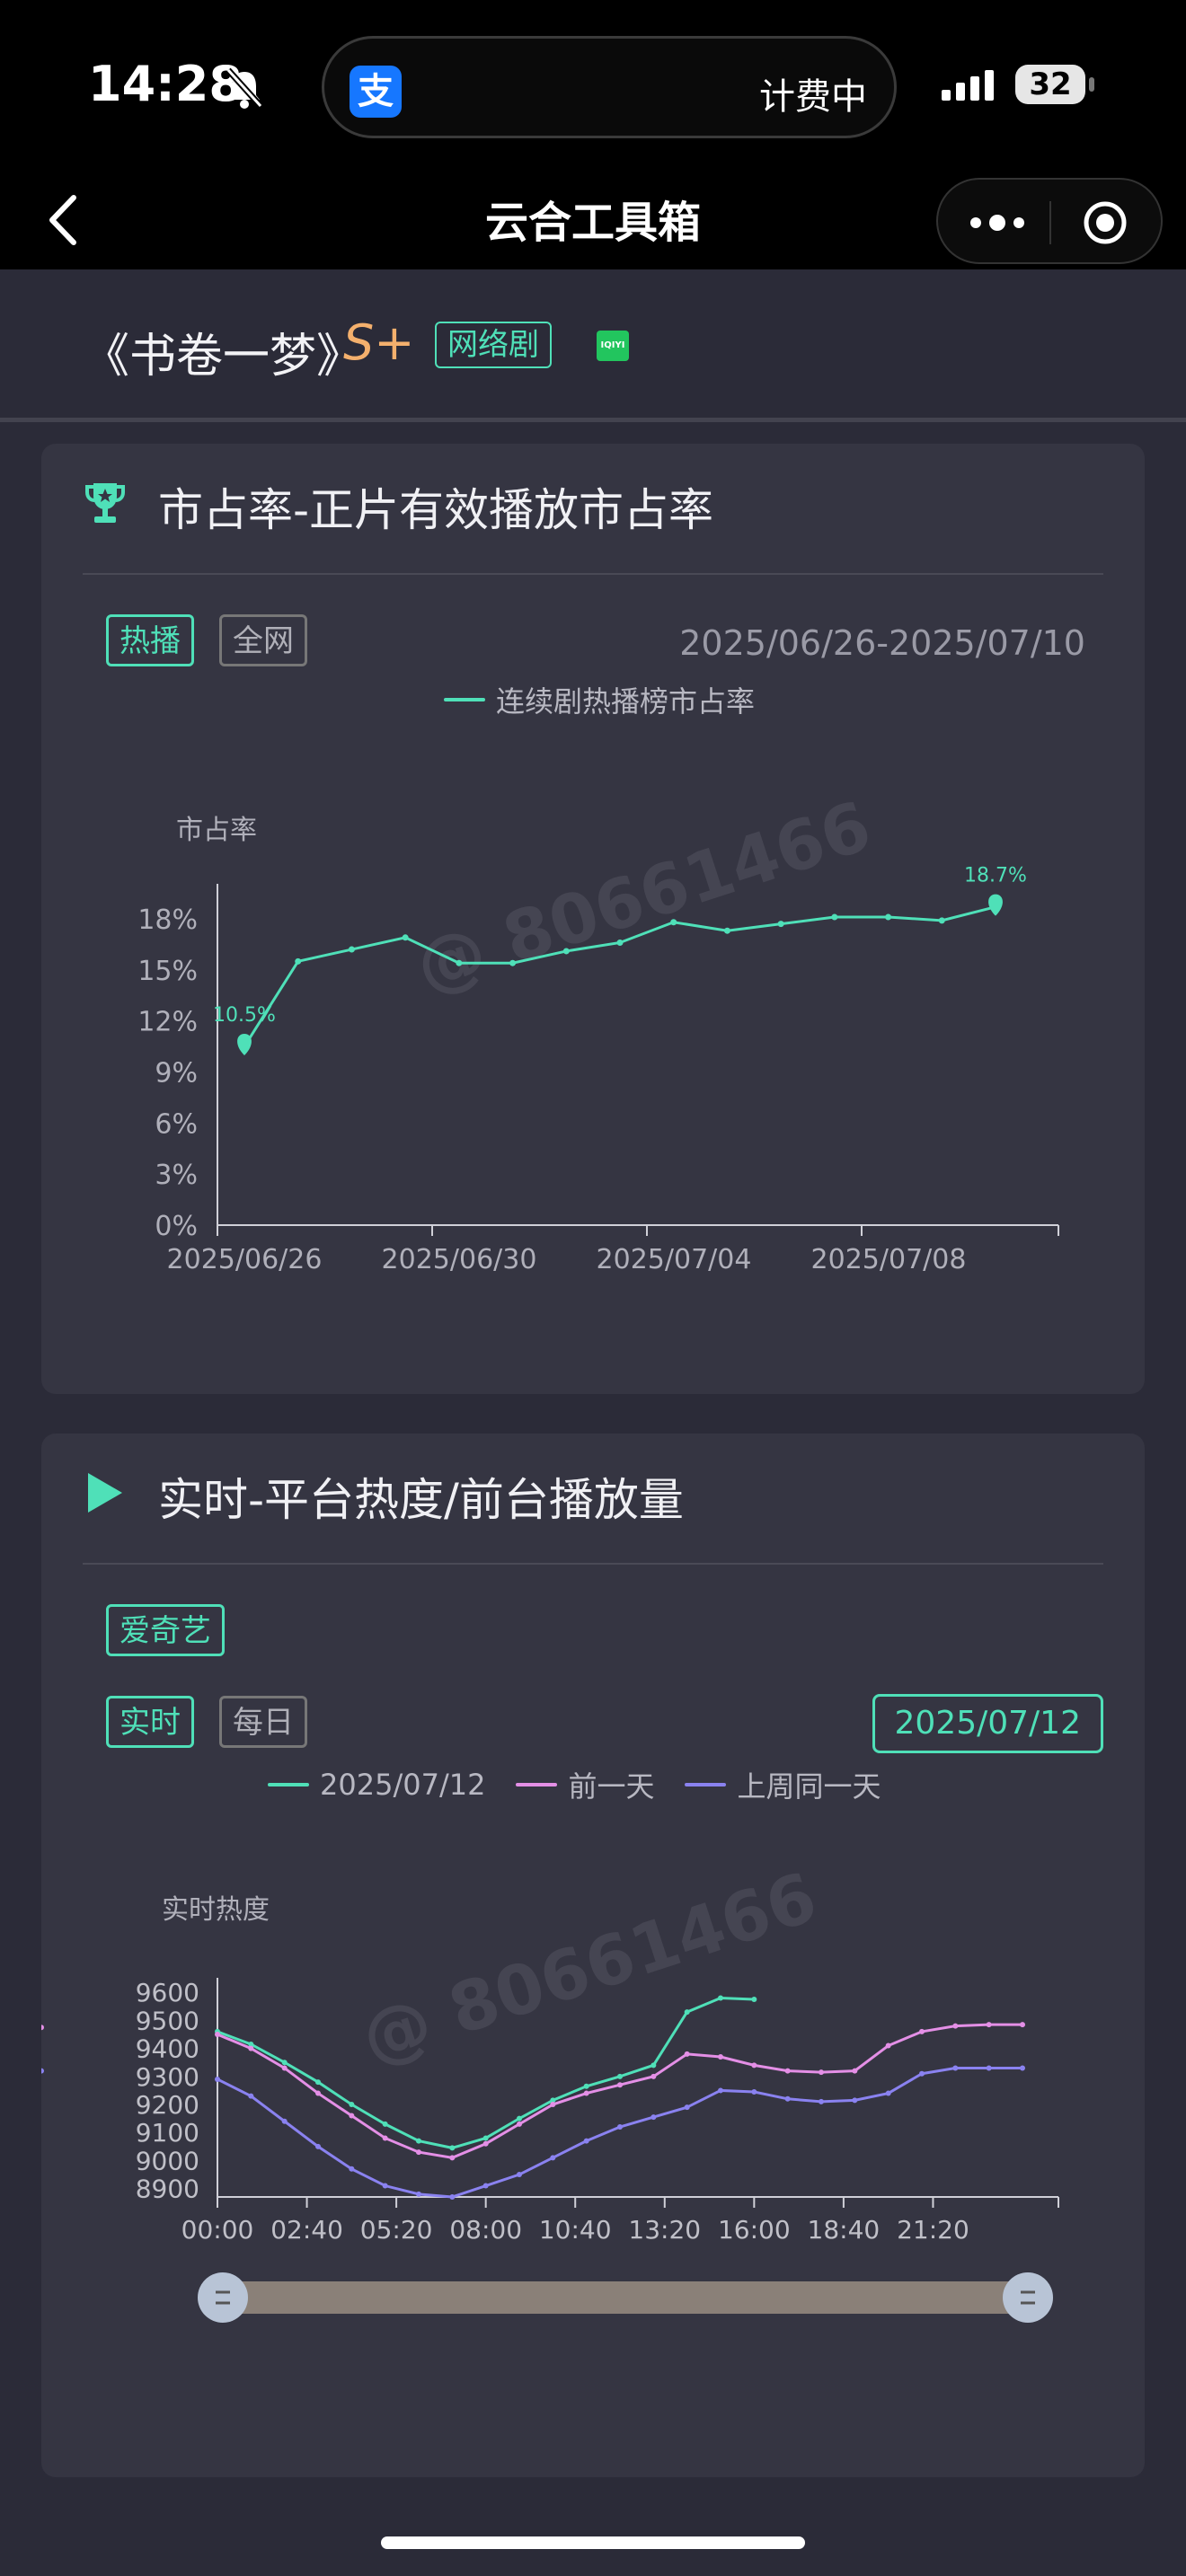 The width and height of the screenshot is (1186, 2576). I want to click on y-tick-label: 9100, so click(167, 2133).